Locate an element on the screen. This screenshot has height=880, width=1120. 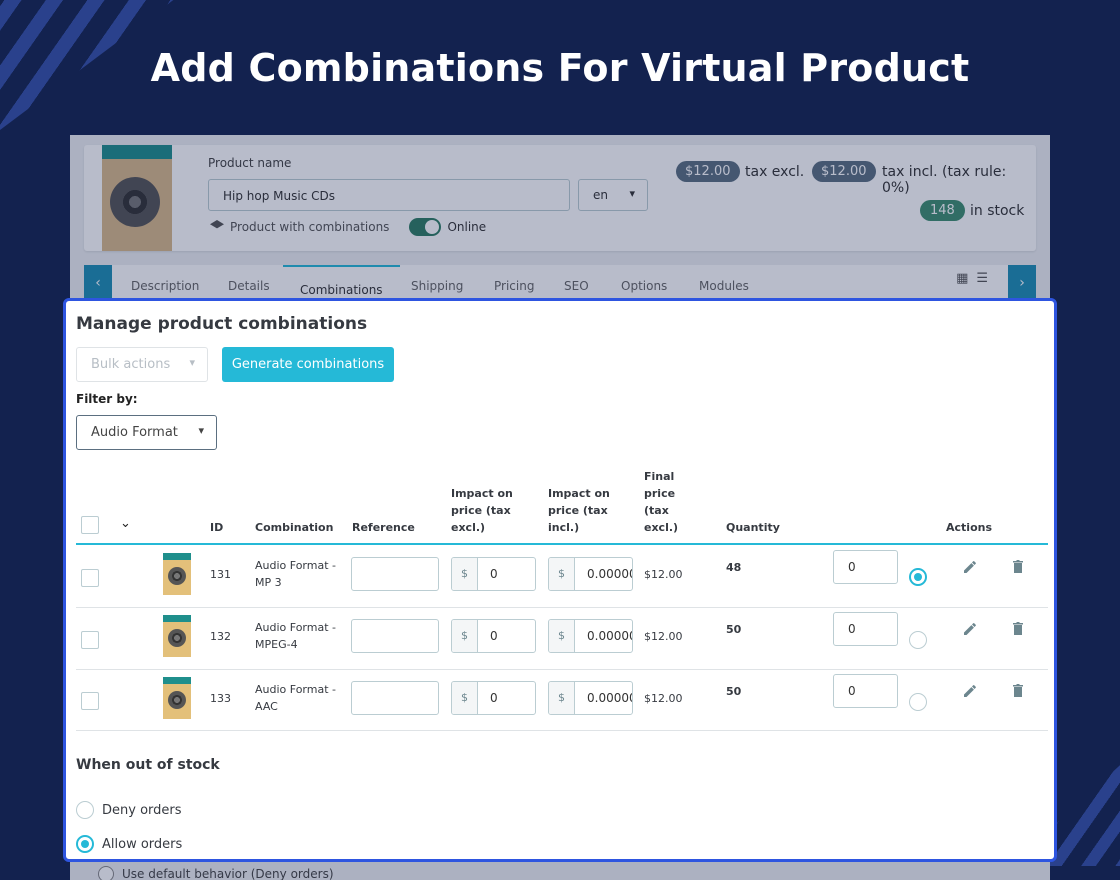
row-id: 131 is located at coordinates (220, 574).